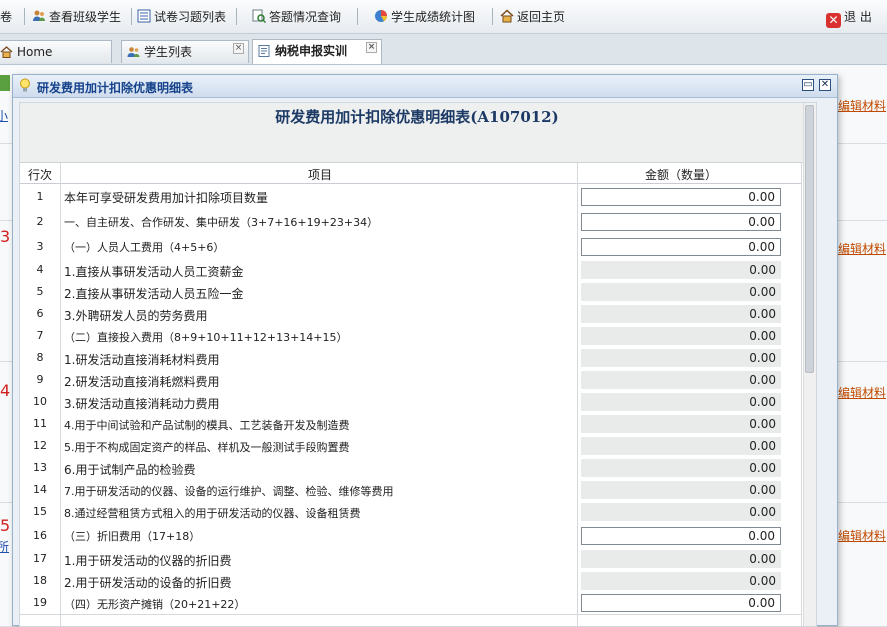  What do you see at coordinates (411, 358) in the screenshot?
I see `table-row: 8 1.研发活动直接消耗材料费用 0.00` at bounding box center [411, 358].